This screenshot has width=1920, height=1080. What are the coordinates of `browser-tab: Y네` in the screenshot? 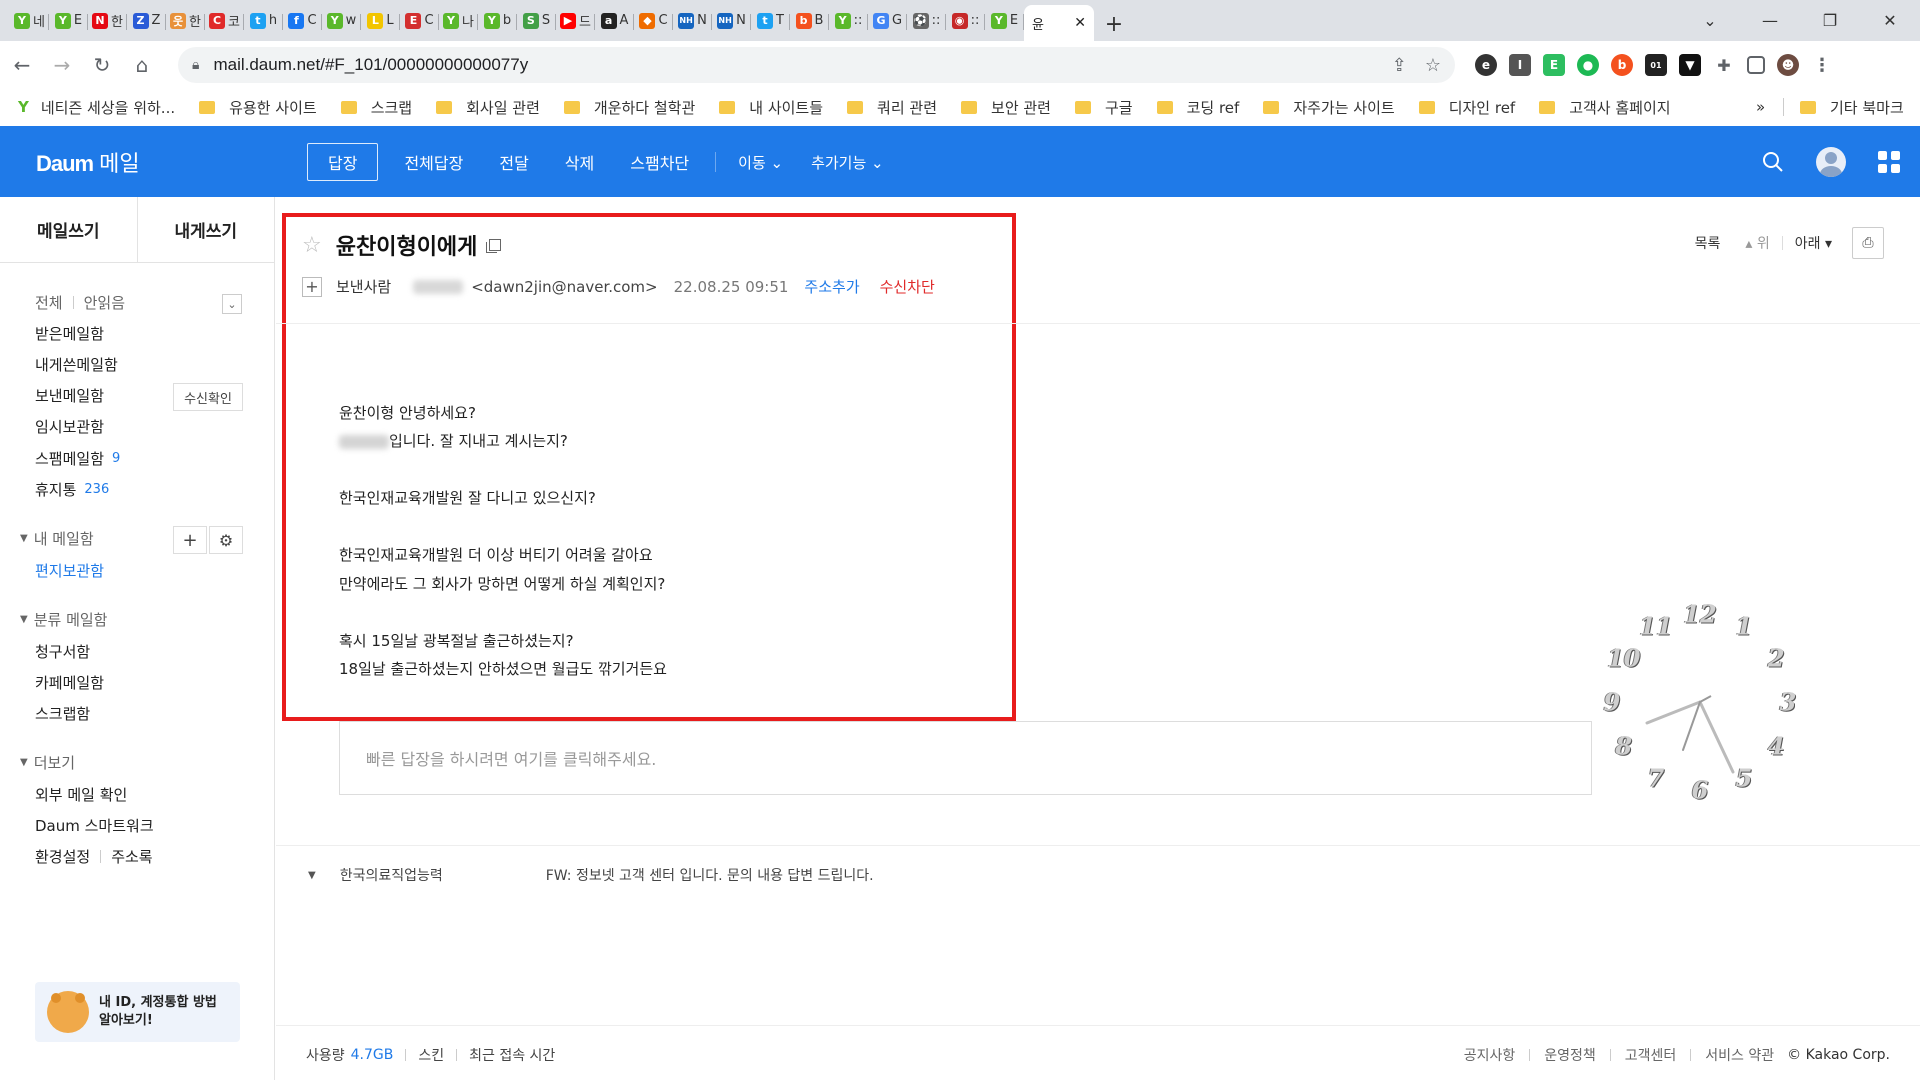 It's located at (29, 21).